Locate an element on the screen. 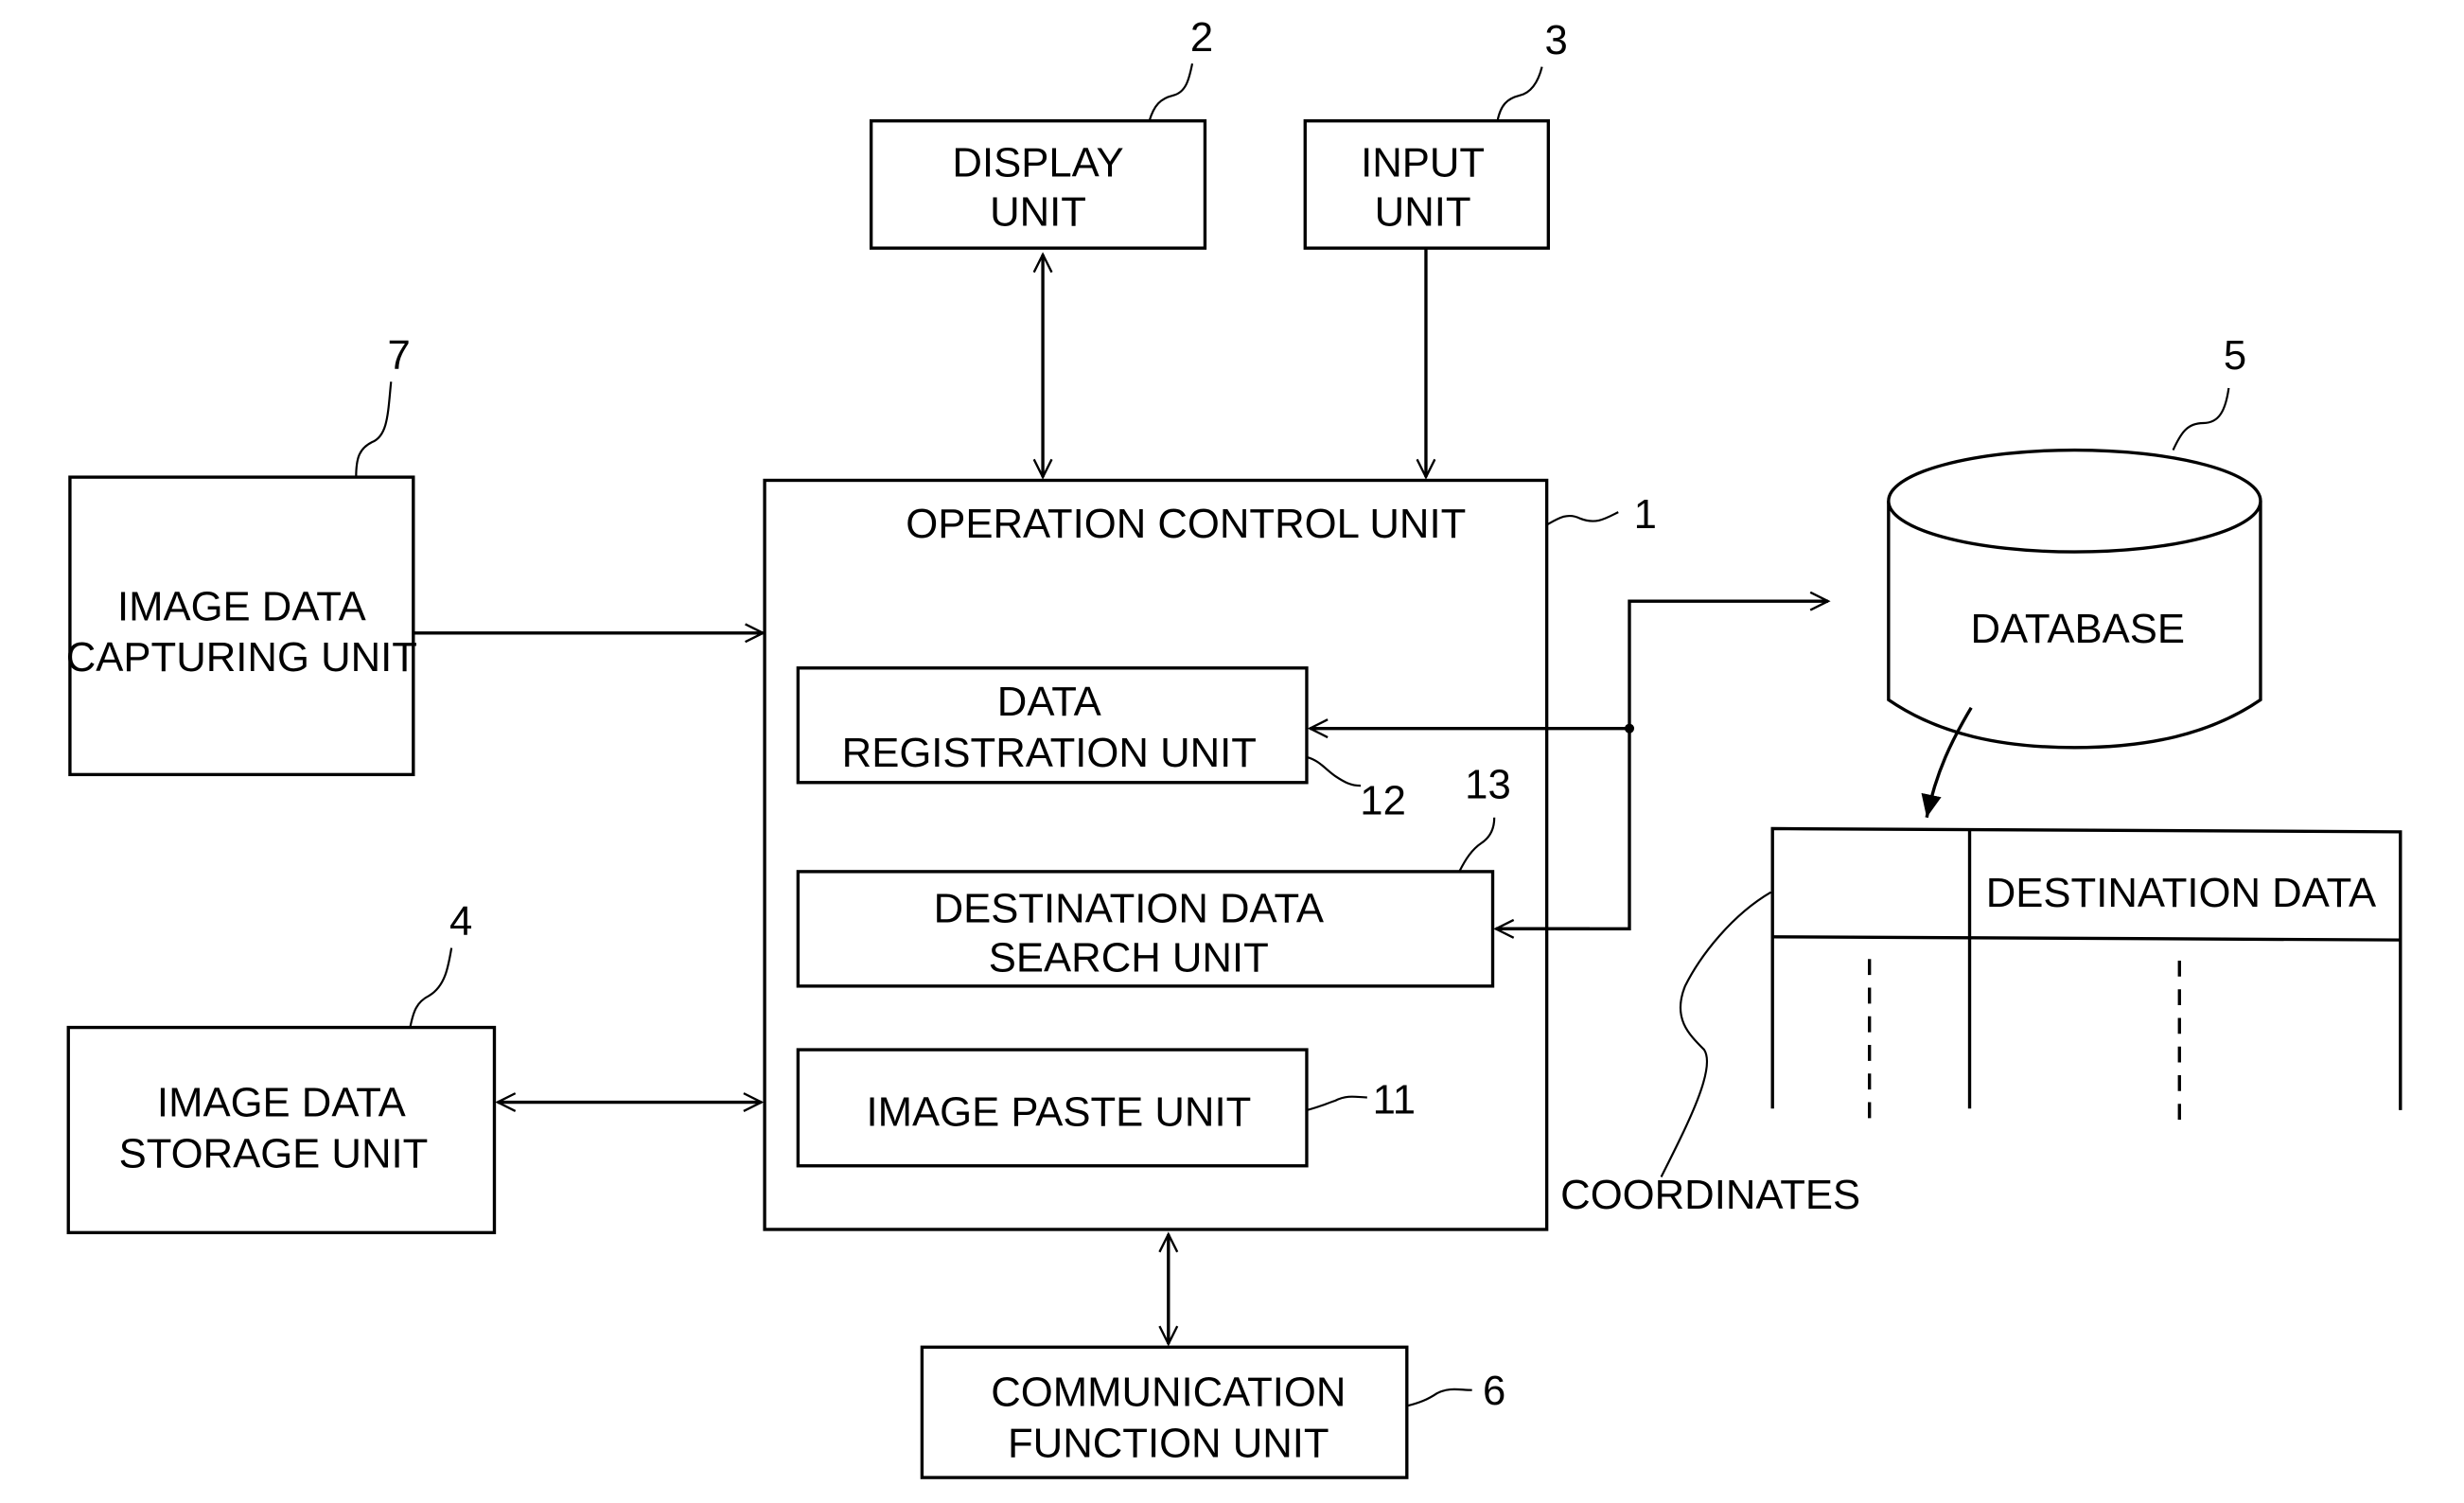 This screenshot has width=2464, height=1503. input-unit-ref: 3 is located at coordinates (1556, 40).